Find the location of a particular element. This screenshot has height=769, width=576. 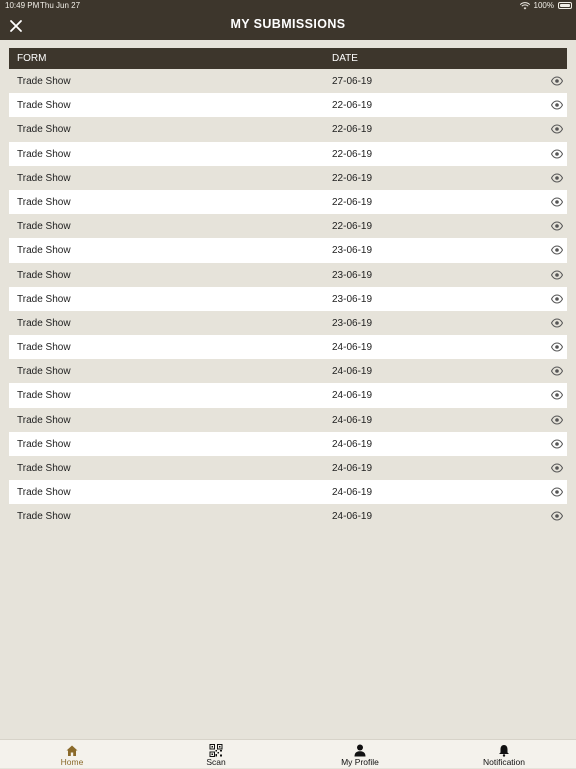

table-header: FORM DATE is located at coordinates (288, 58).